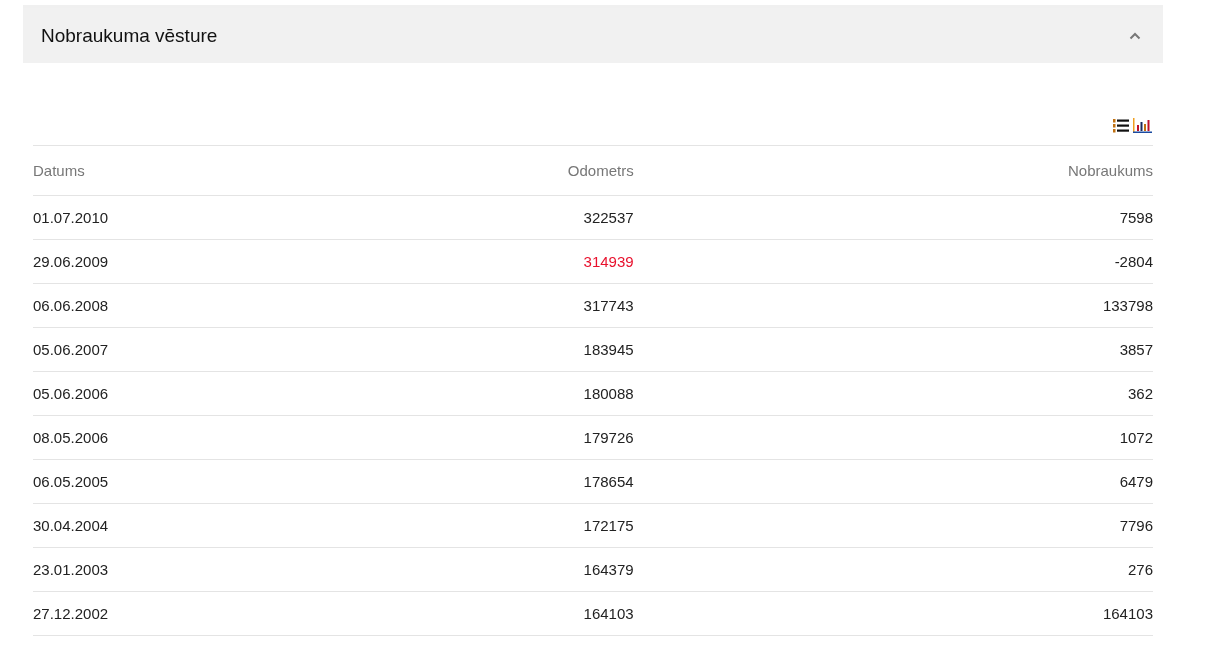  Describe the element at coordinates (608, 261) in the screenshot. I see `table-cell: 314939` at that location.